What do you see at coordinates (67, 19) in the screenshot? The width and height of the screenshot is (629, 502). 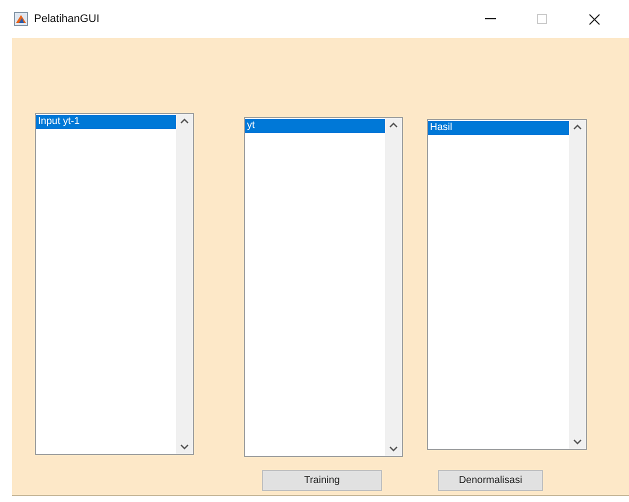 I see `window-title: PelatihanGUI` at bounding box center [67, 19].